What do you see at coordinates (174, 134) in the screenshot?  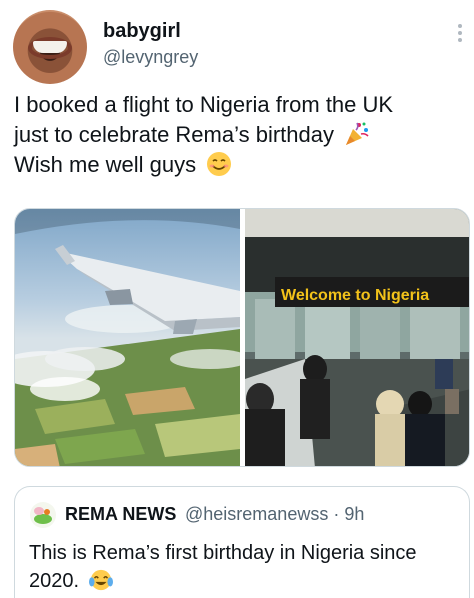 I see `tweet-line-2: just to celebrate Rema’s birthday` at bounding box center [174, 134].